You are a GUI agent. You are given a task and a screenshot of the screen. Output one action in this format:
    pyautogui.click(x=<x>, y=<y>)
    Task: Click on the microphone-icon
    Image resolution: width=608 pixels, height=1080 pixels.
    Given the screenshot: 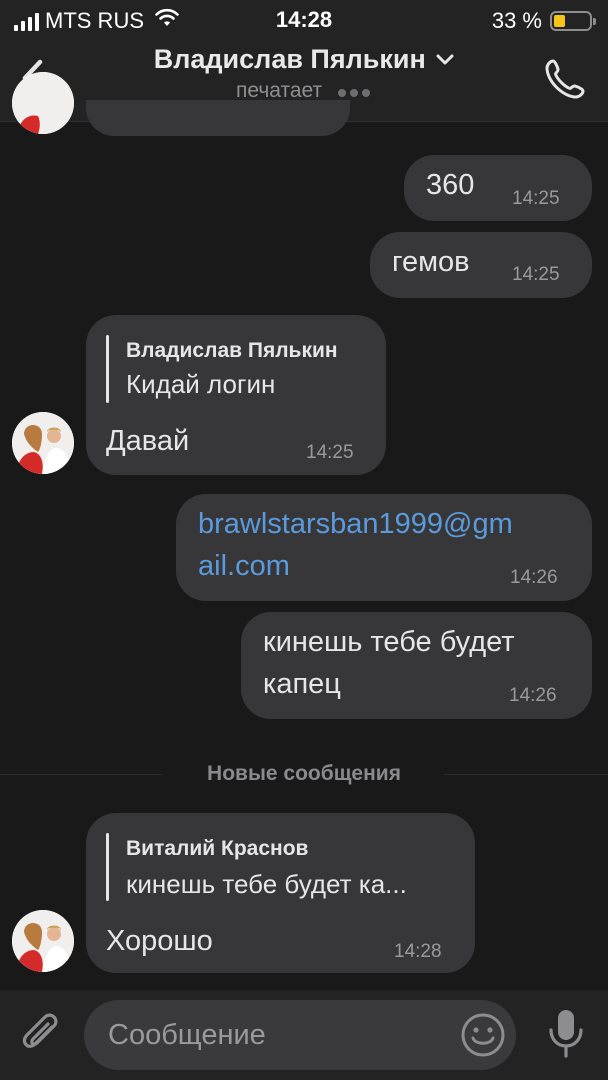 What is the action you would take?
    pyautogui.click(x=566, y=1034)
    